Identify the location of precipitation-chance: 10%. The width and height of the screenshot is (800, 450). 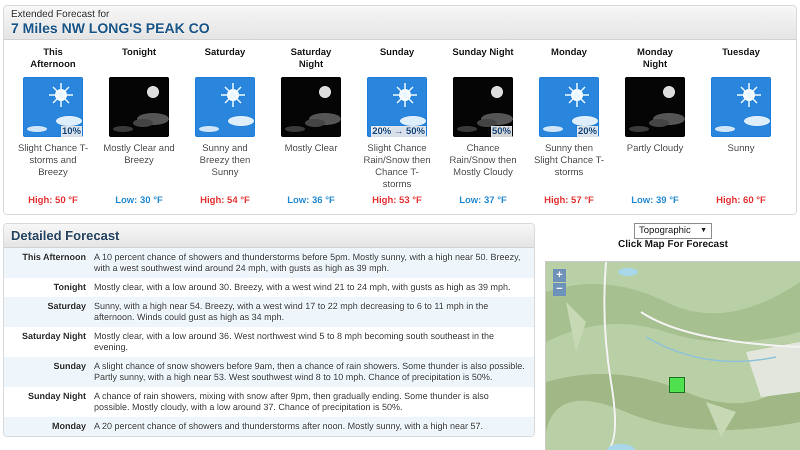
(71, 131).